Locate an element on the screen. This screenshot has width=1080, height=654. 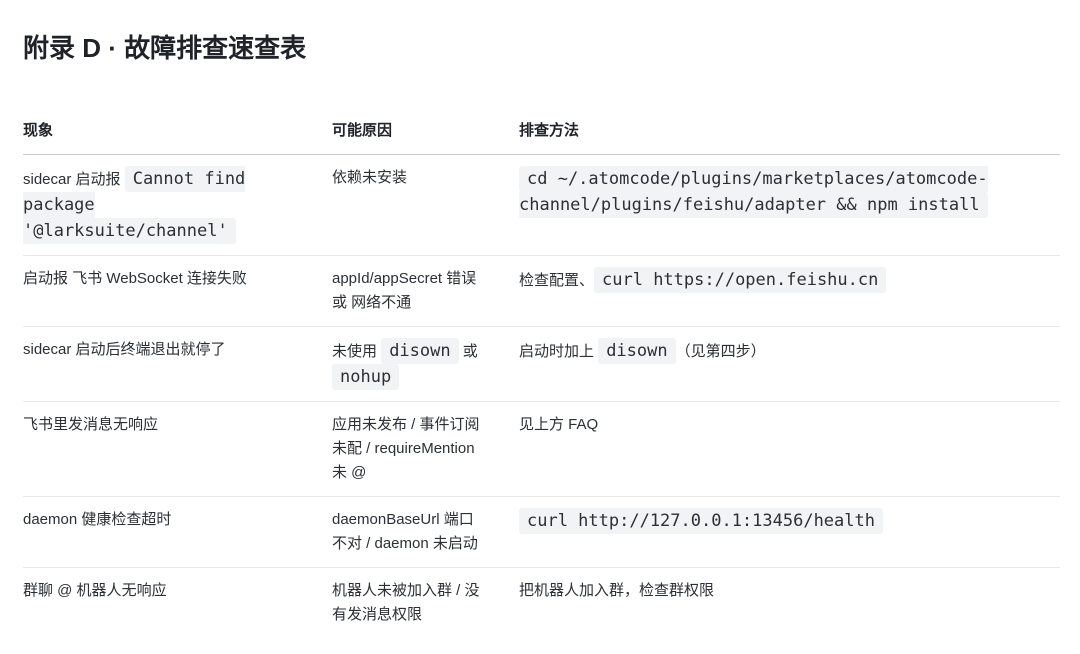
cell-text: 或 is located at coordinates (470, 351).